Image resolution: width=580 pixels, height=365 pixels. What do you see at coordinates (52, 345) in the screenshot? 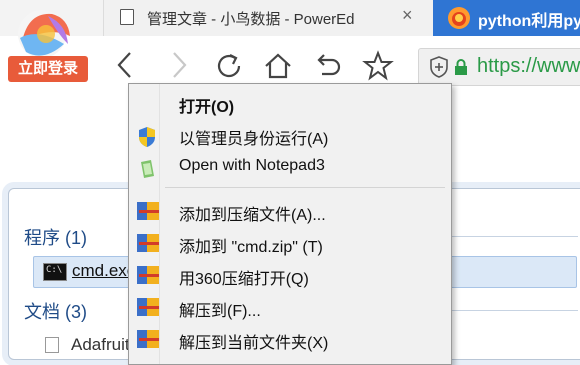
I see `file-icon` at bounding box center [52, 345].